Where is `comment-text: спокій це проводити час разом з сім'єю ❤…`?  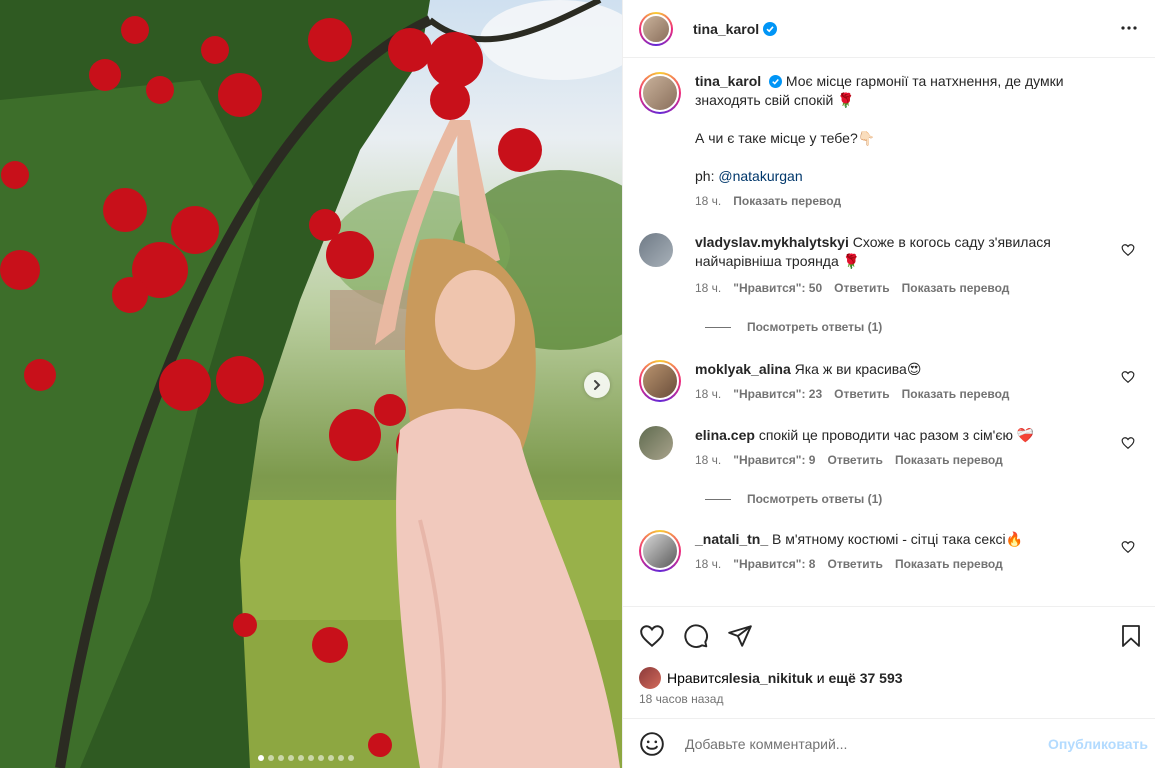
comment-text: спокій це проводити час разом з сім'єю ❤… is located at coordinates (896, 435).